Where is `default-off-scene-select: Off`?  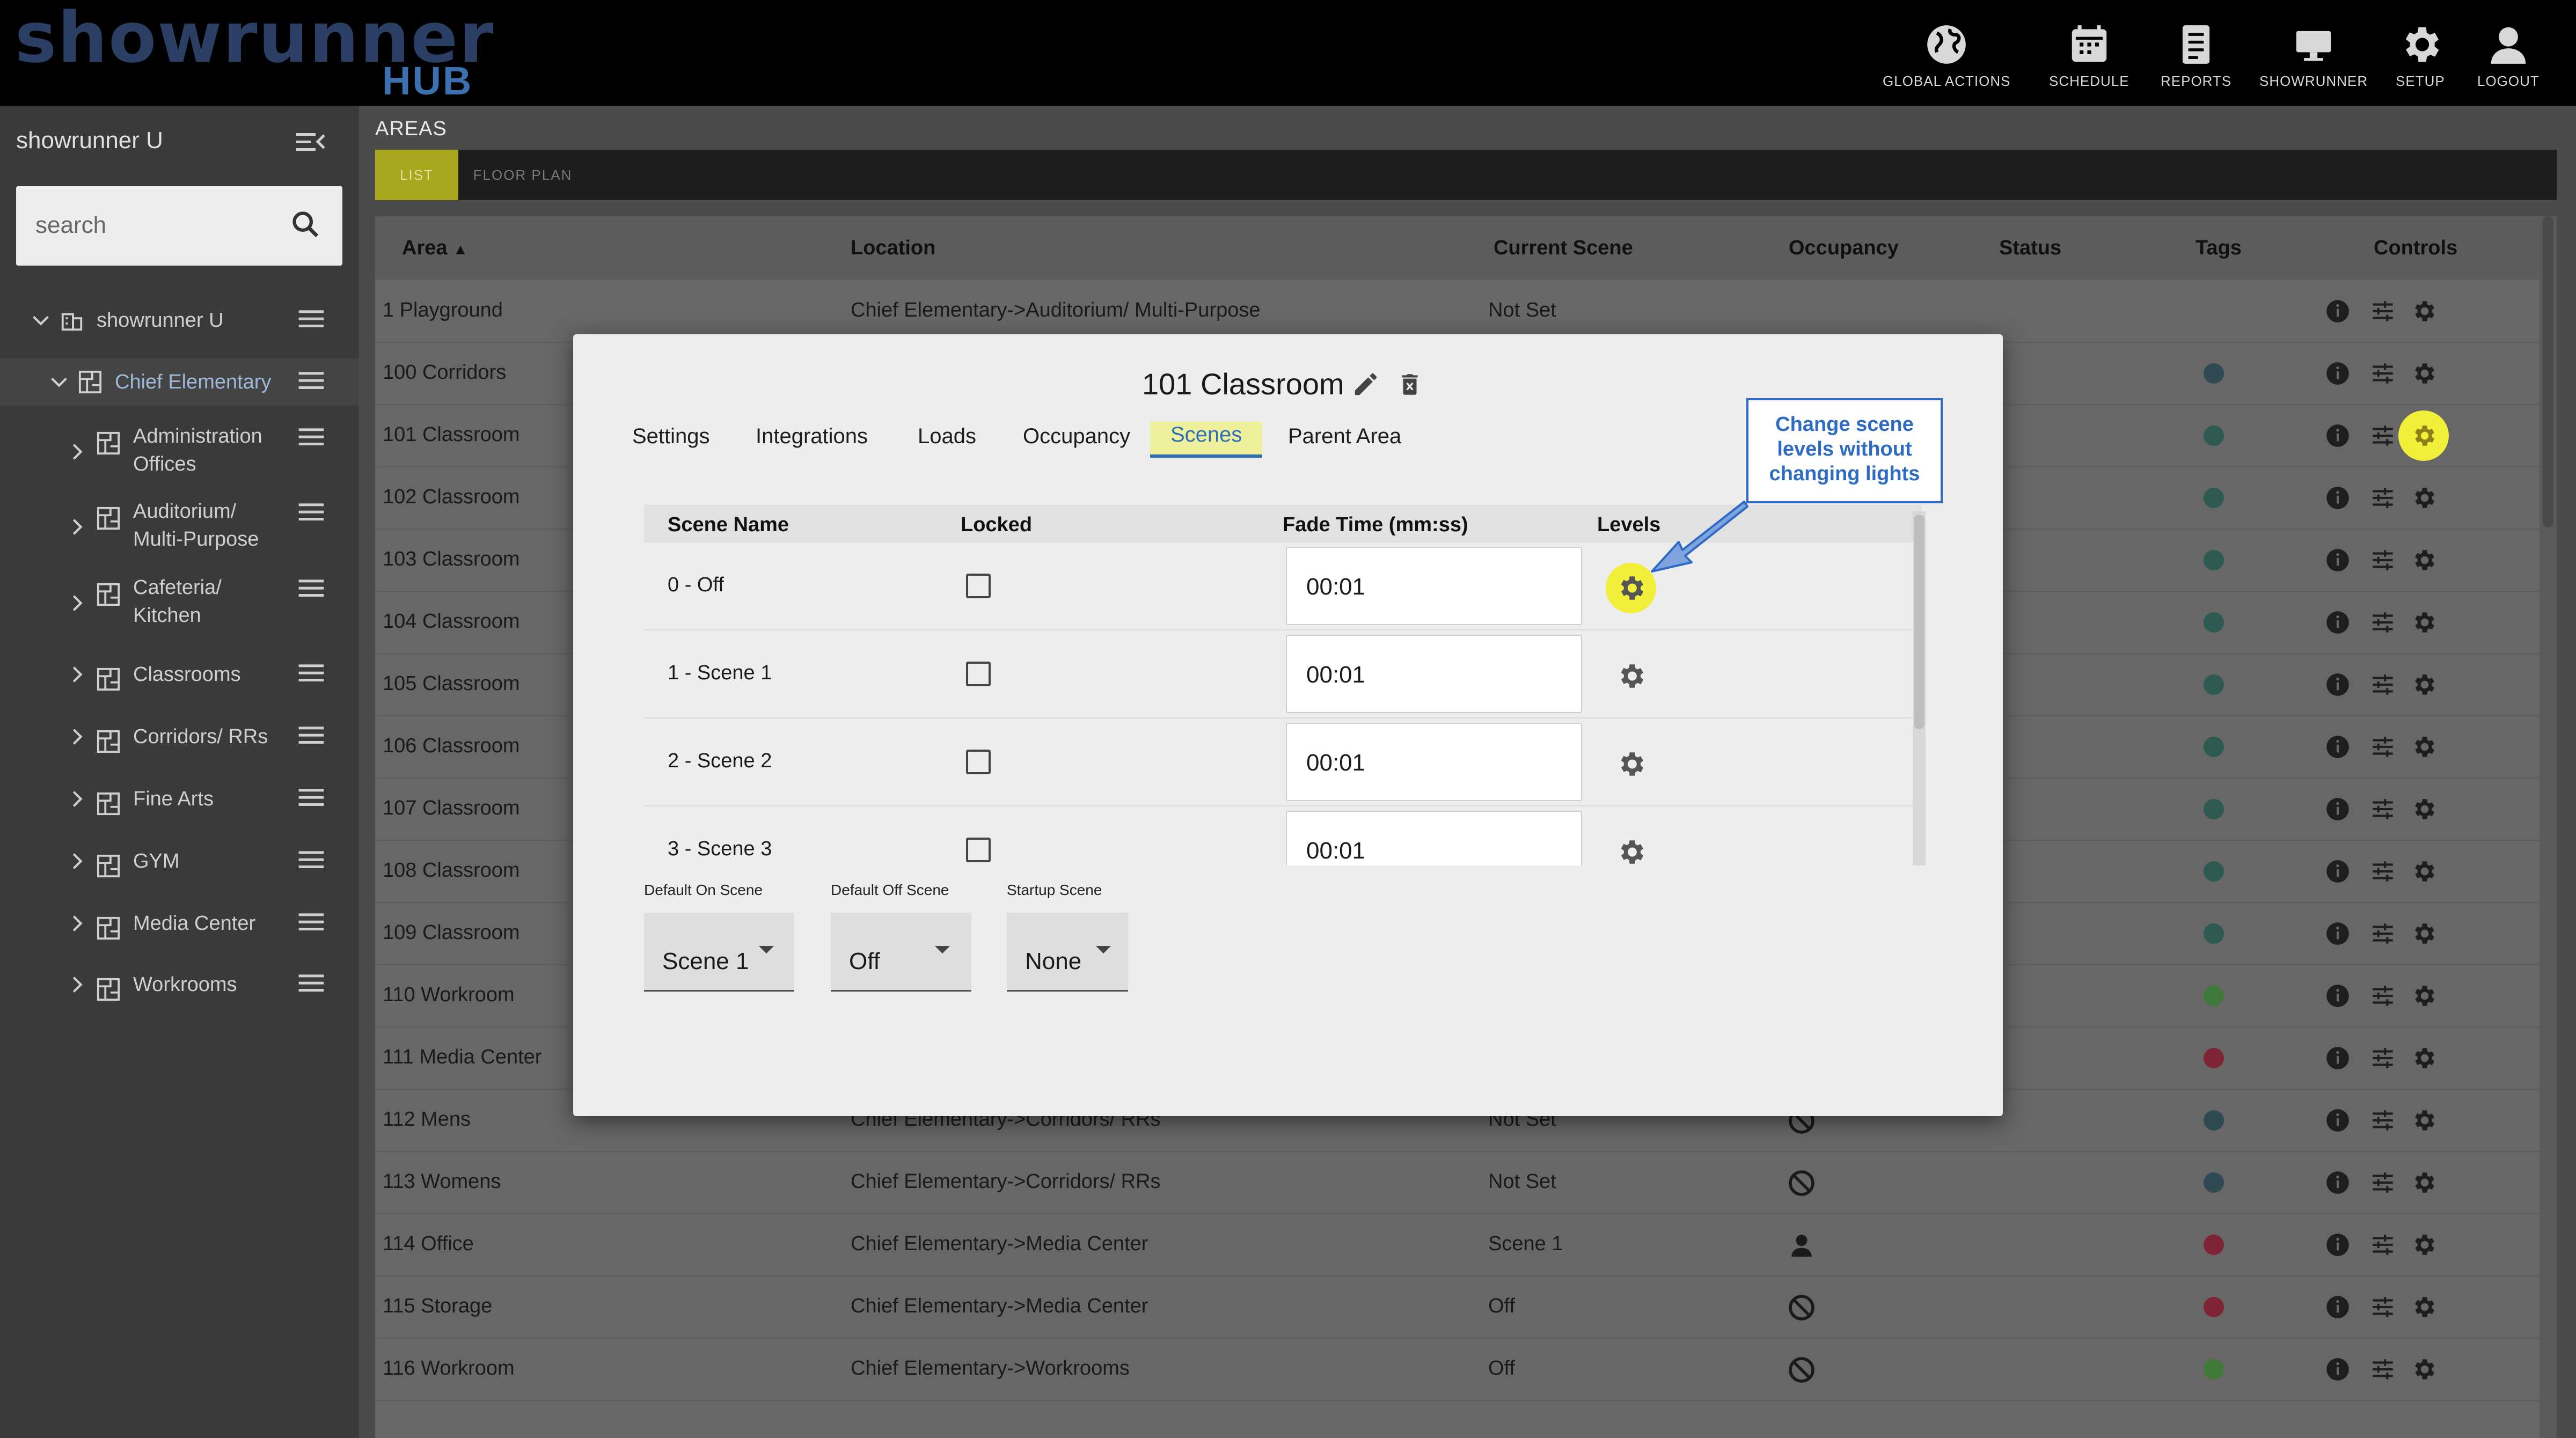
default-off-scene-select: Off is located at coordinates (901, 952).